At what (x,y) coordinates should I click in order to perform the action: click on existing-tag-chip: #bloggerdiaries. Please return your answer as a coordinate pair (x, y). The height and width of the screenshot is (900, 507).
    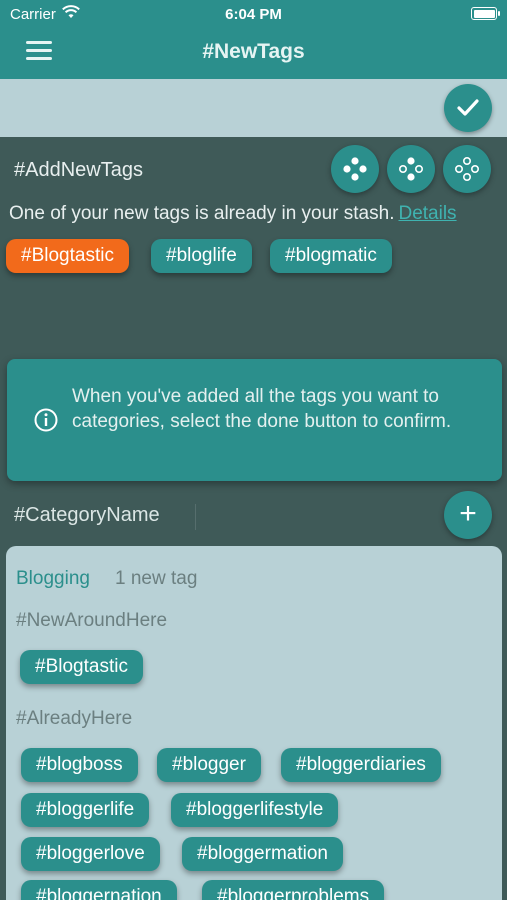
    Looking at the image, I should click on (361, 765).